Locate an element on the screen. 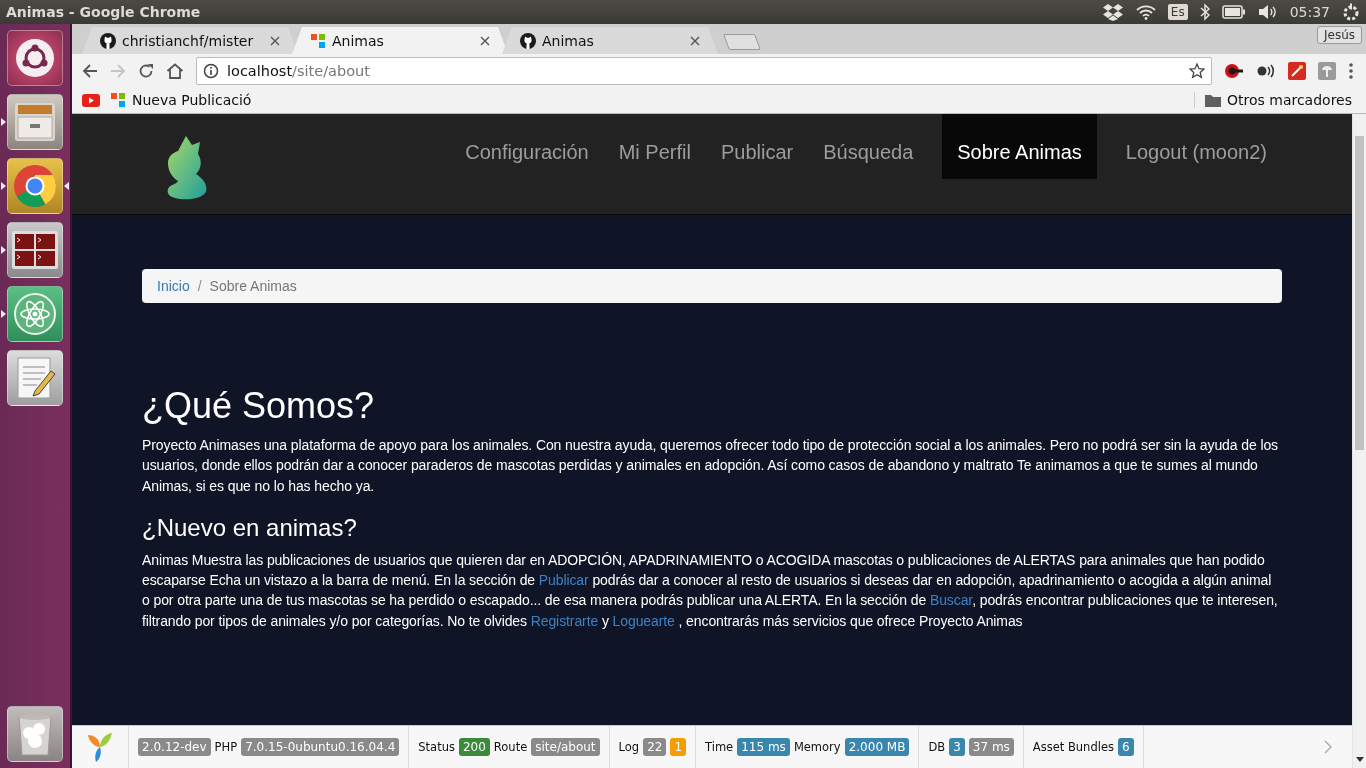 The height and width of the screenshot is (768, 1366). debug-badge: 22 is located at coordinates (655, 747).